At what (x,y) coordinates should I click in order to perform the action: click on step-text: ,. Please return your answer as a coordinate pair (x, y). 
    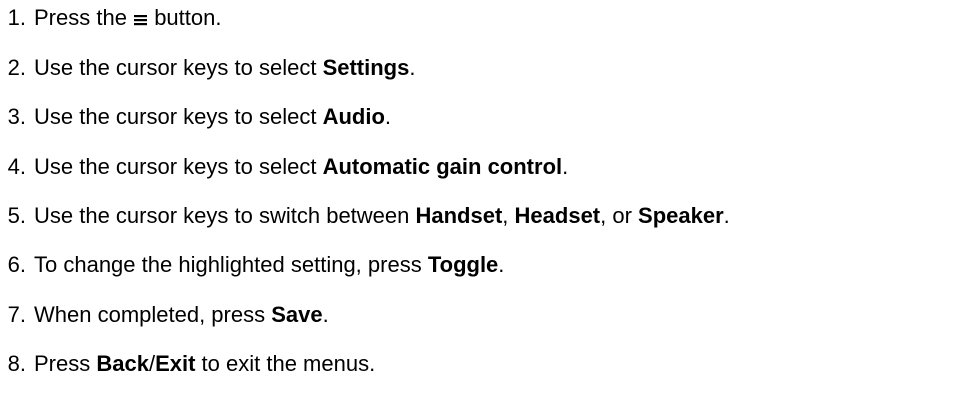
    Looking at the image, I should click on (508, 215).